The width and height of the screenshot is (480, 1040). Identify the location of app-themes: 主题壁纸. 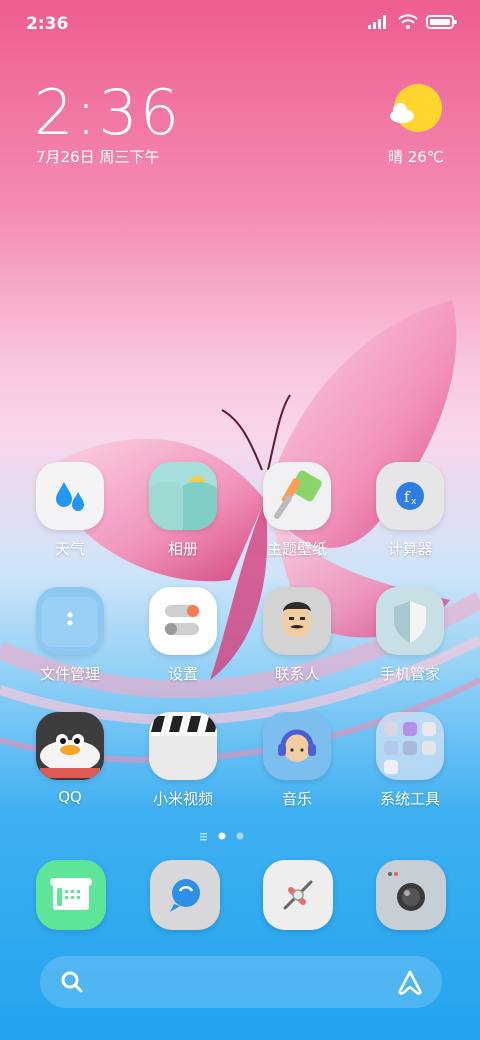
(297, 517).